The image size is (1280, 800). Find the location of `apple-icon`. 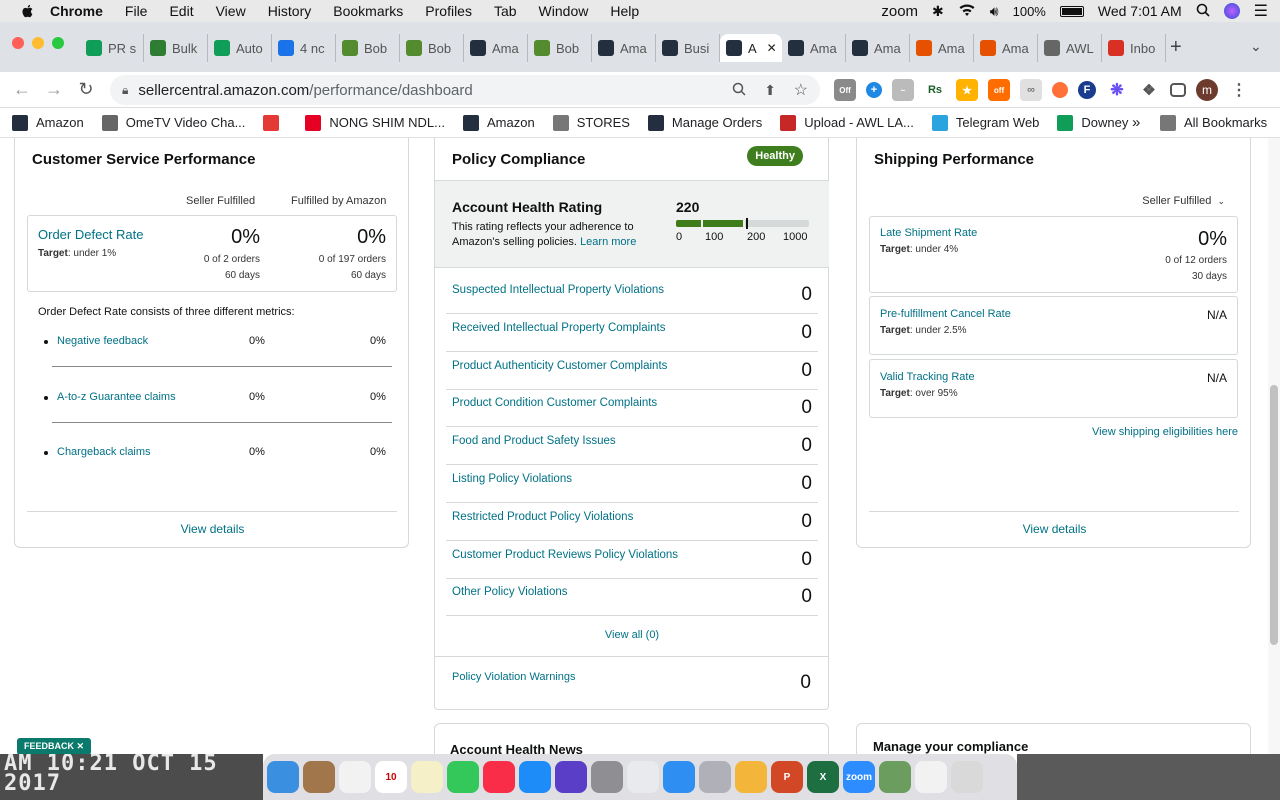

apple-icon is located at coordinates (28, 11).